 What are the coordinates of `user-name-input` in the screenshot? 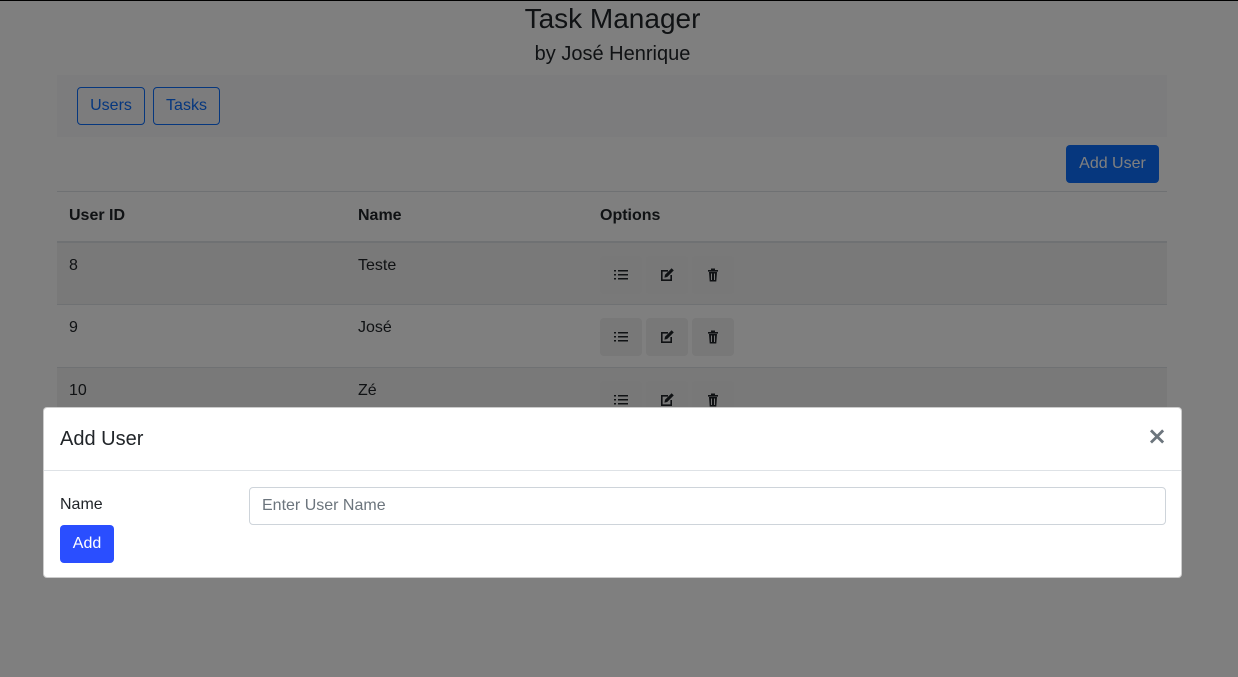 It's located at (707, 506).